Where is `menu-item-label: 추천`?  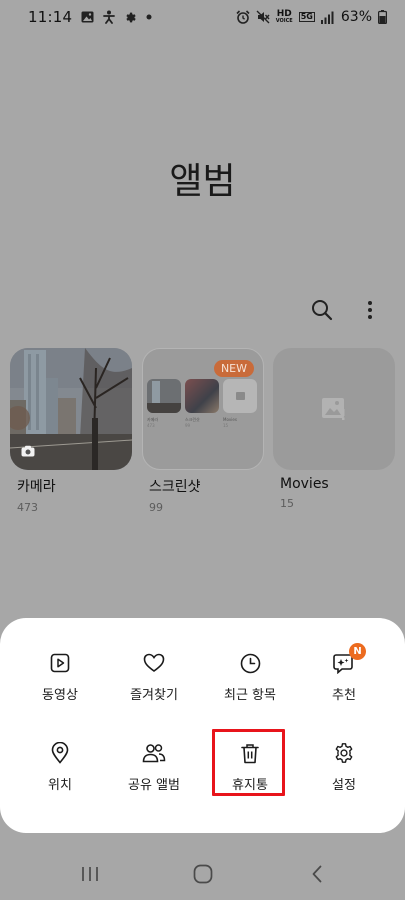 menu-item-label: 추천 is located at coordinates (344, 695).